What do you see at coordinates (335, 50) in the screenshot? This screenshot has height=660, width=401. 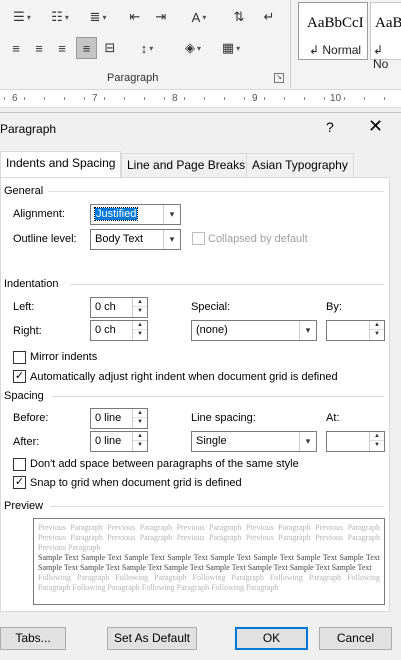 I see `style-name: ↲ Normal` at bounding box center [335, 50].